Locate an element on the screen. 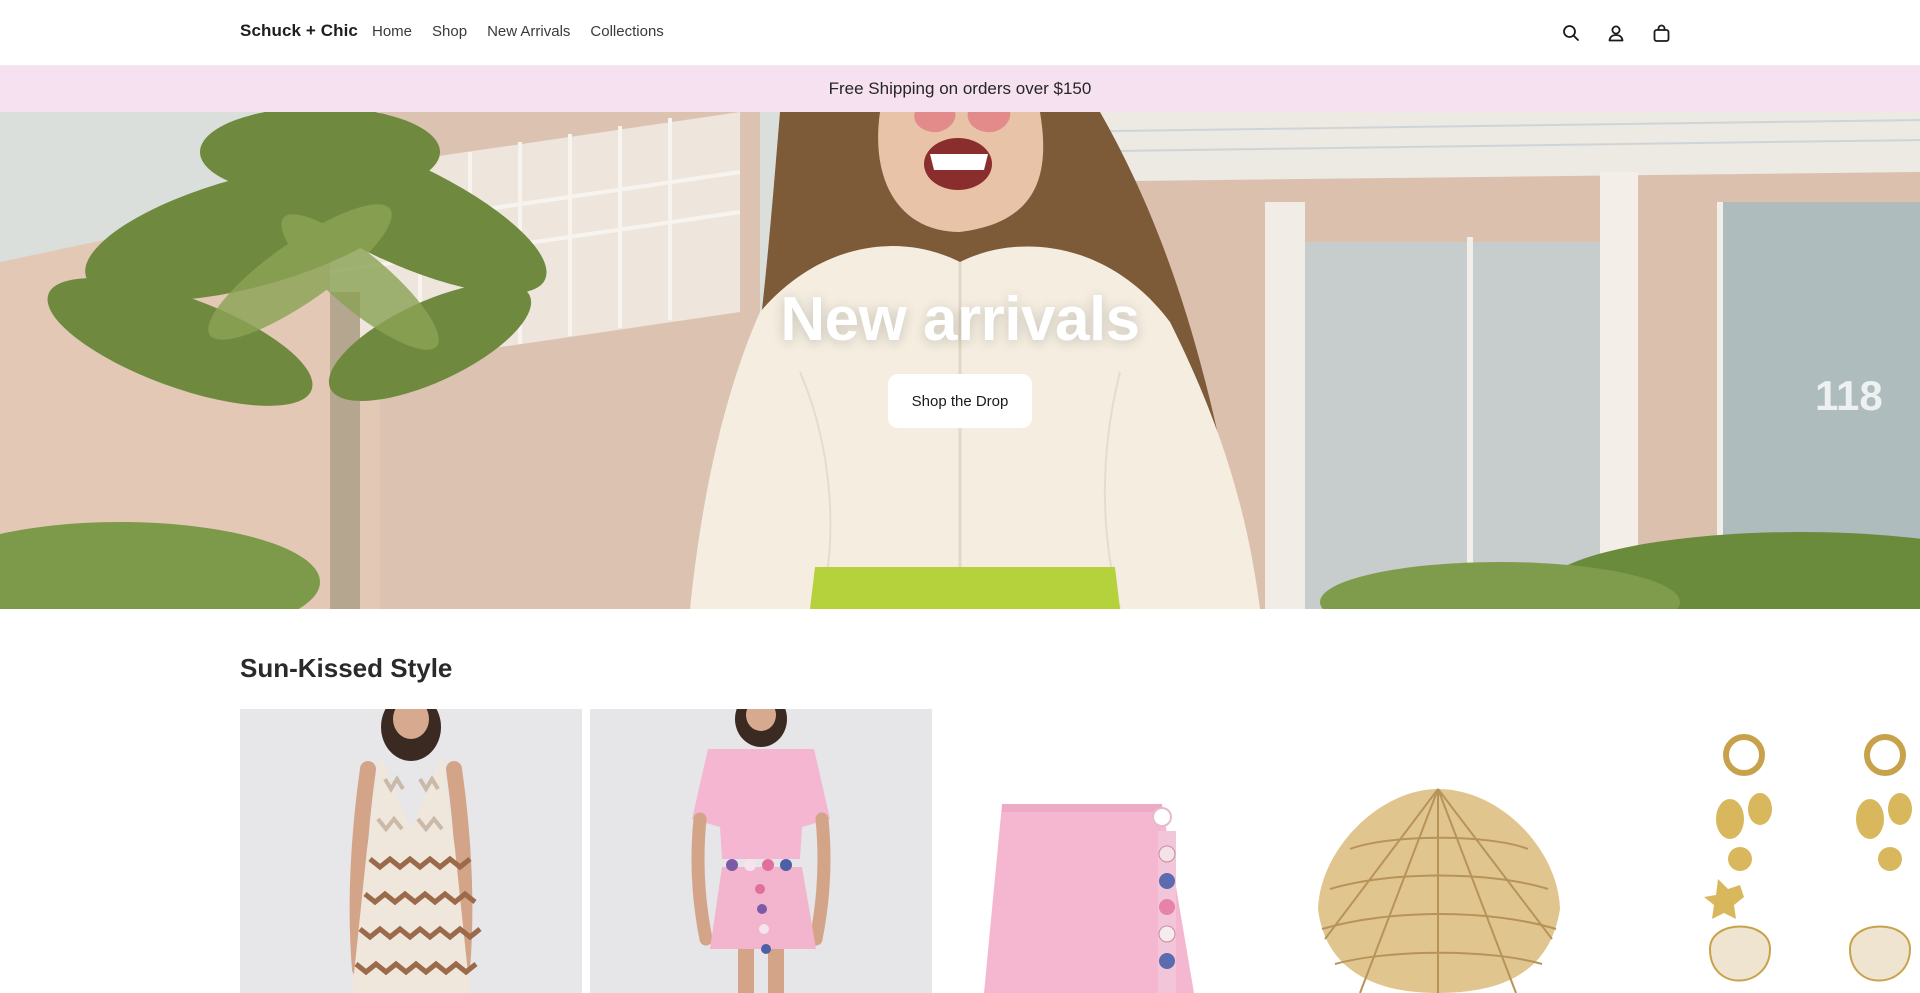  announcement-text: Free Shipping on orders over $150 is located at coordinates (960, 88).